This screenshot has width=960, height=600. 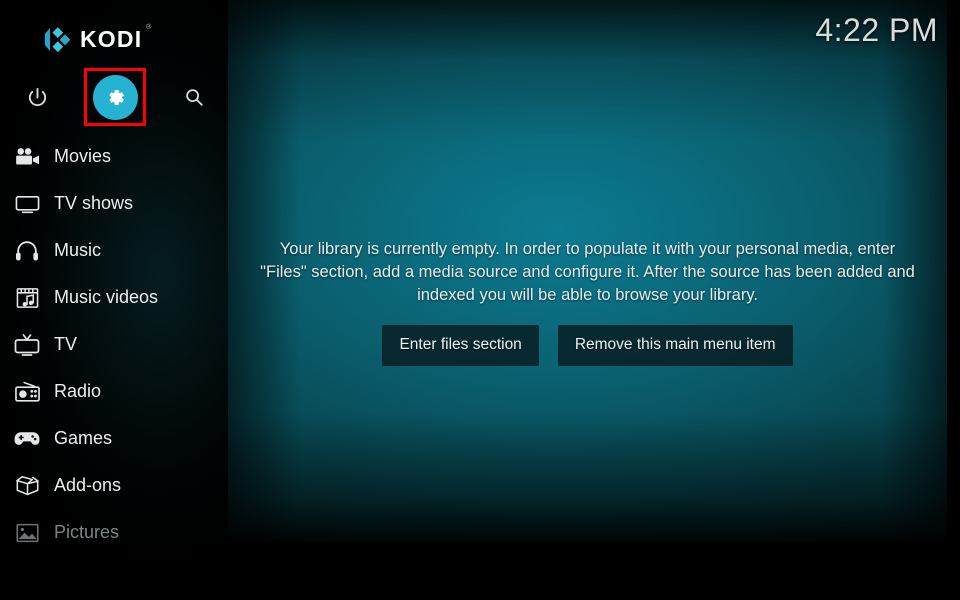 I want to click on sidebar-item-label: TV, so click(x=66, y=344).